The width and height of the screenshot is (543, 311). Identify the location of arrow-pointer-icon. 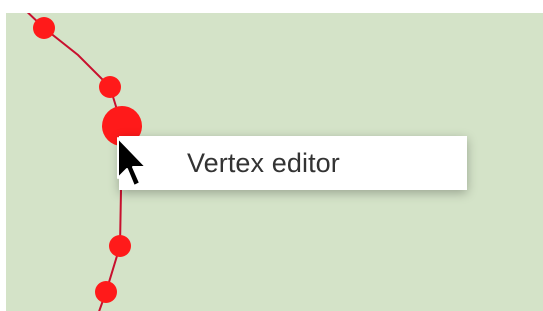
(132, 162).